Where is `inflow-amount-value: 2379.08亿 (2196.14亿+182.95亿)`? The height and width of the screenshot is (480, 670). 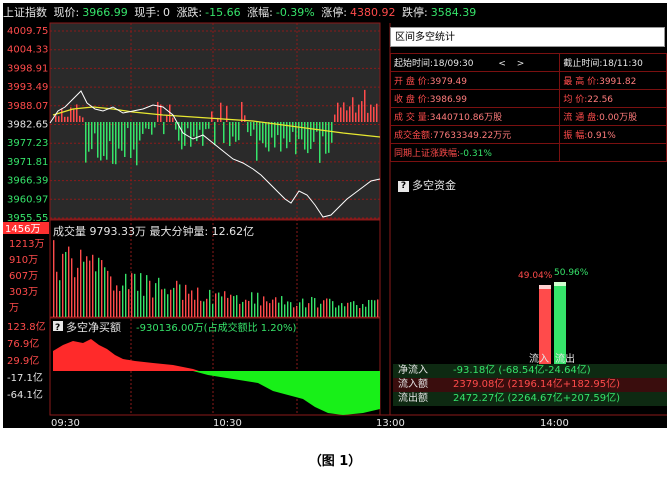
inflow-amount-value: 2379.08亿 (2196.14亿+182.95亿) is located at coordinates (537, 384).